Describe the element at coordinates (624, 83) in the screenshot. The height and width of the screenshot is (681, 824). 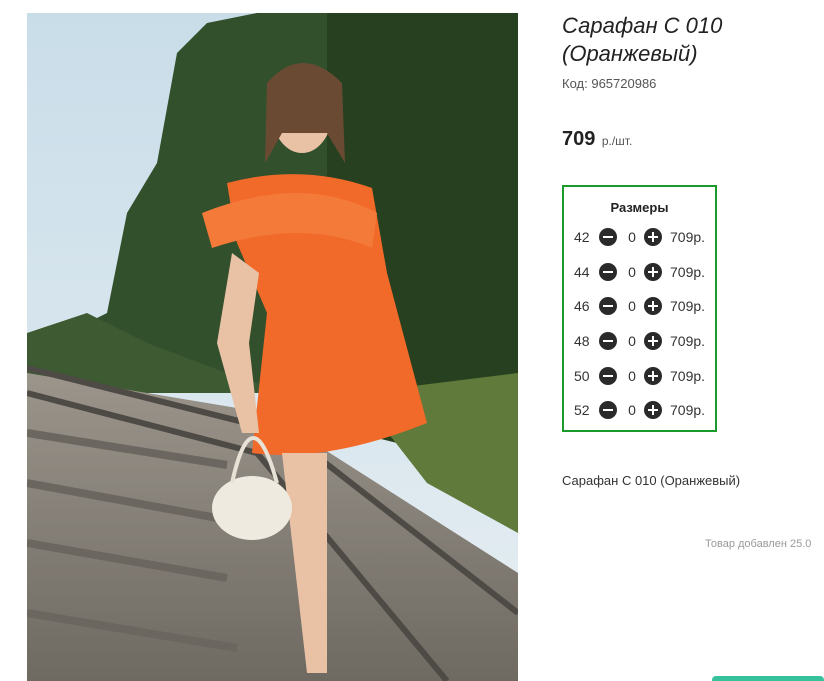
I see `product-code-value: 965720986` at that location.